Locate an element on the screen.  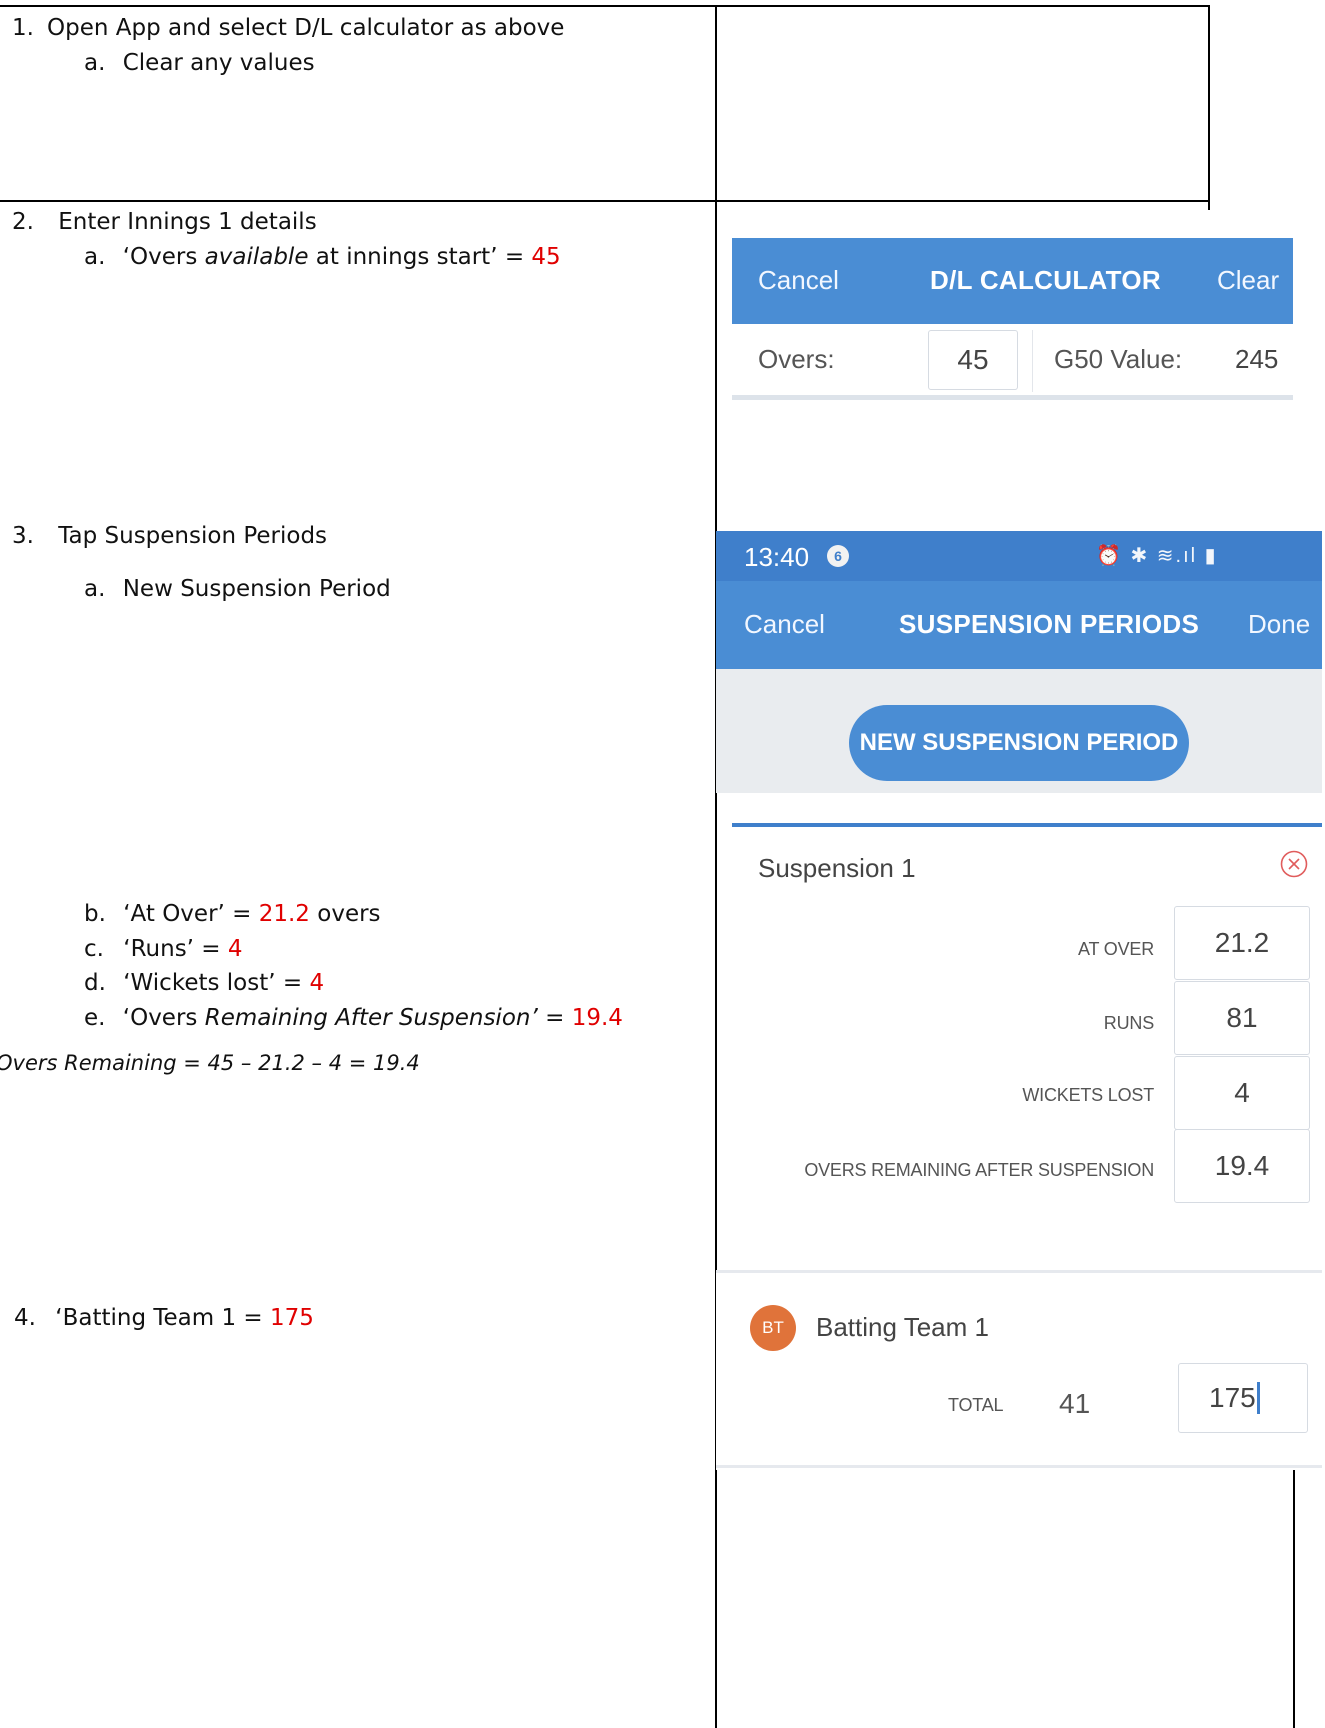
table-border-top is located at coordinates (605, 6).